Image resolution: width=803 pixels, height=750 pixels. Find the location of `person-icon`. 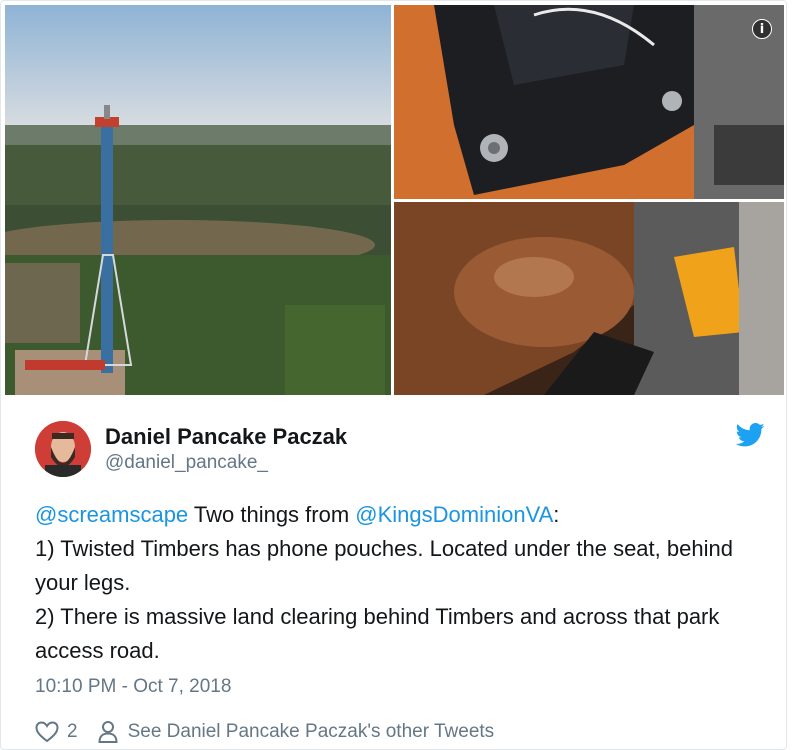

person-icon is located at coordinates (108, 732).